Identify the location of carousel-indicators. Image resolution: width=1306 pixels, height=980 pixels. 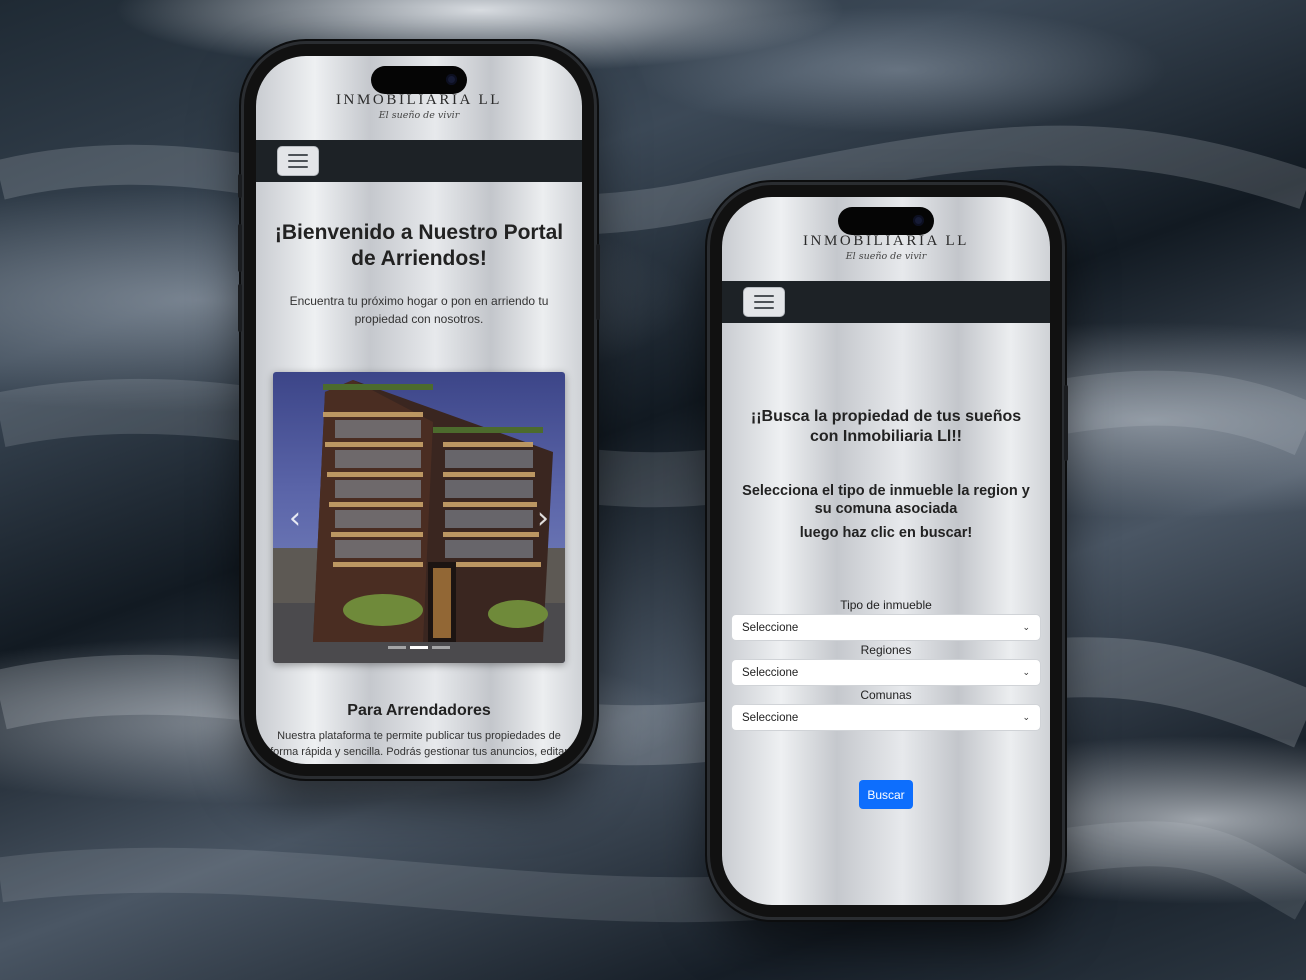
(419, 647).